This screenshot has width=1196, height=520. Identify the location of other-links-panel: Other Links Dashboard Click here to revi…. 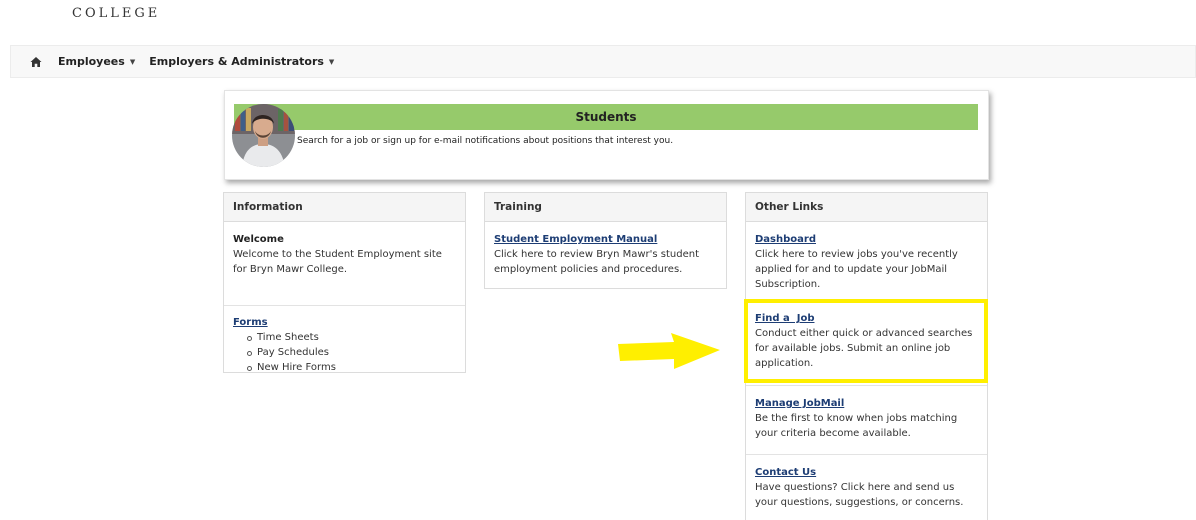
(866, 356).